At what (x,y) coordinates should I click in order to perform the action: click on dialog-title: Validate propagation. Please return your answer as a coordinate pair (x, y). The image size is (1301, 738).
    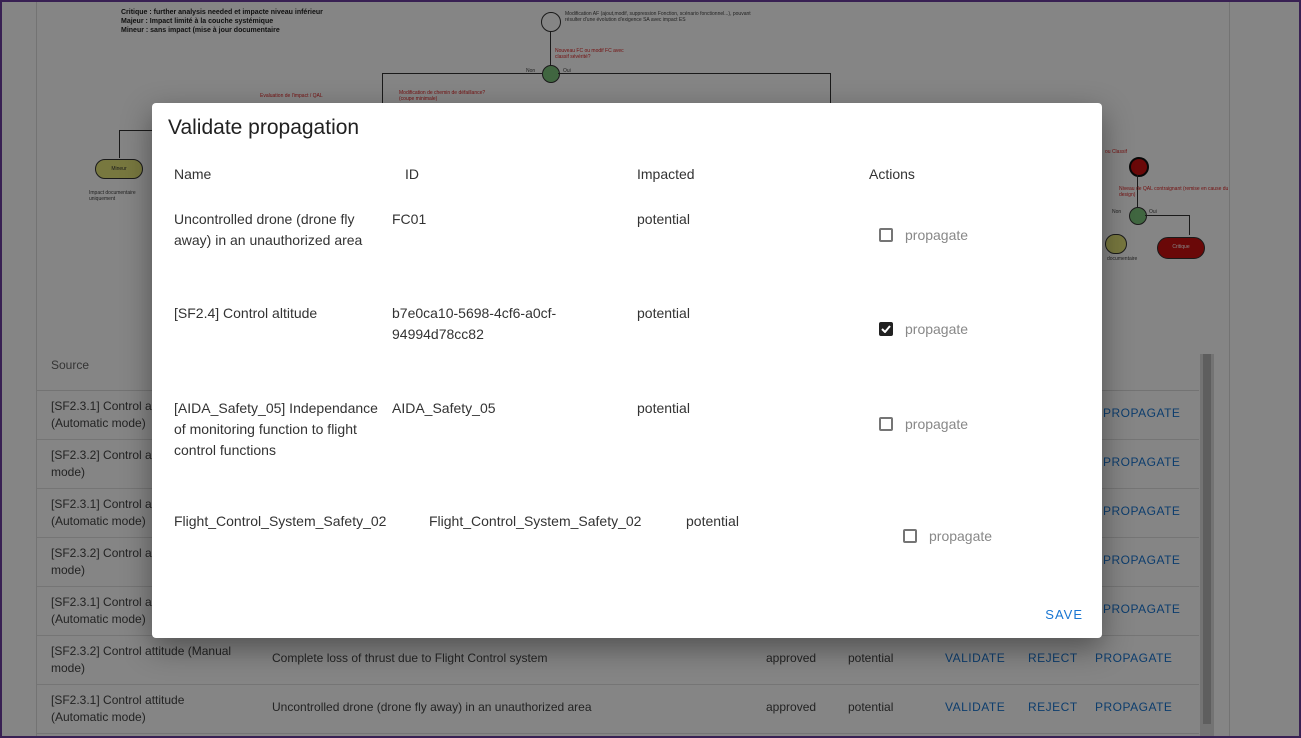
    Looking at the image, I should click on (264, 127).